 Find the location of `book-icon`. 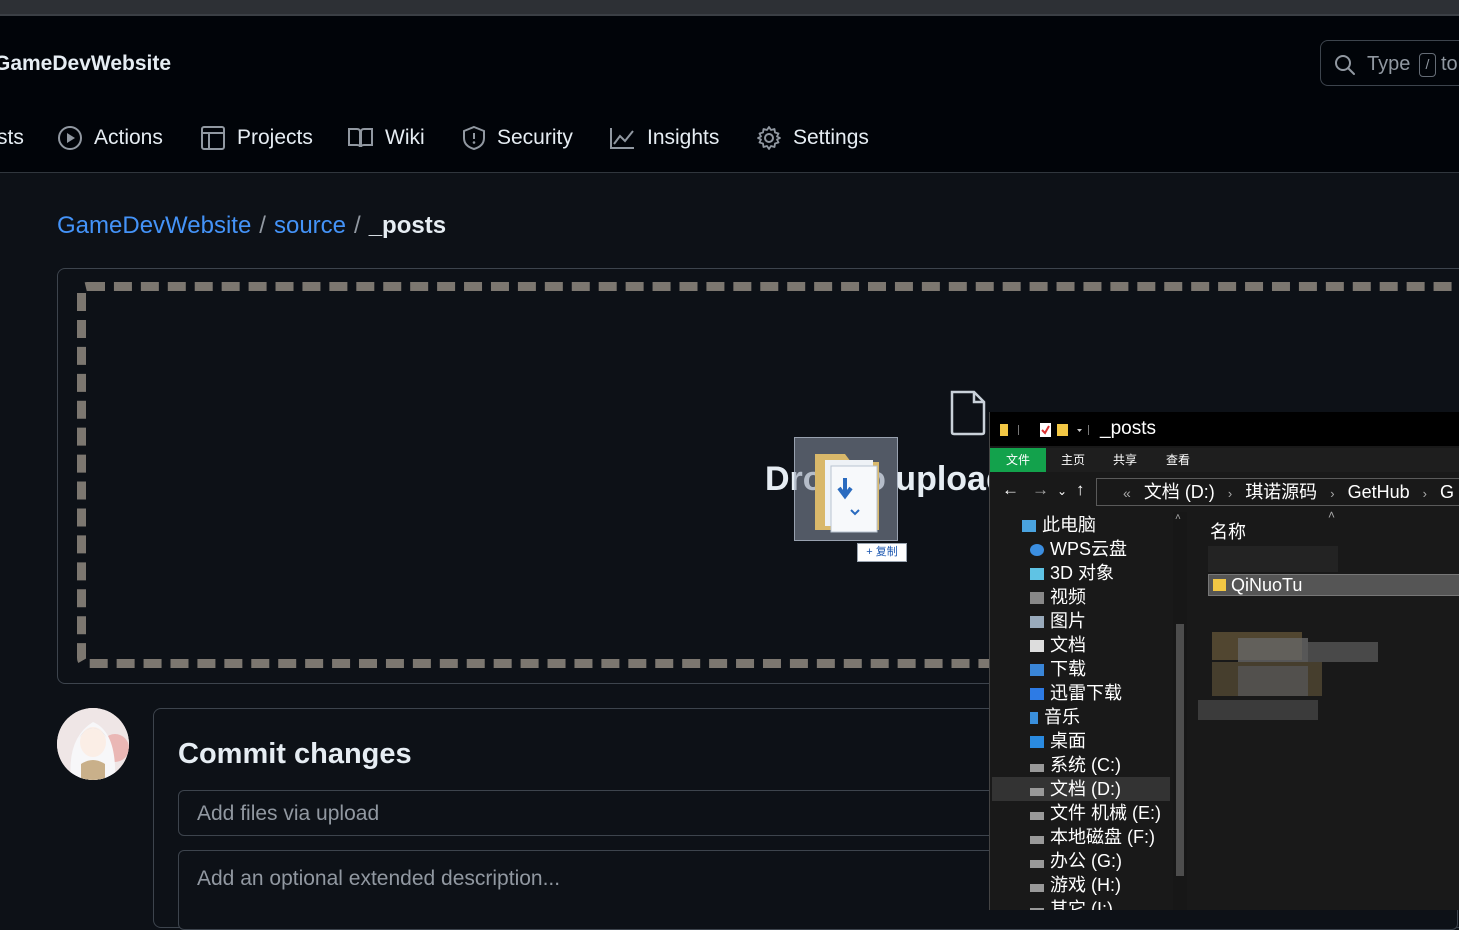

book-icon is located at coordinates (360, 138).